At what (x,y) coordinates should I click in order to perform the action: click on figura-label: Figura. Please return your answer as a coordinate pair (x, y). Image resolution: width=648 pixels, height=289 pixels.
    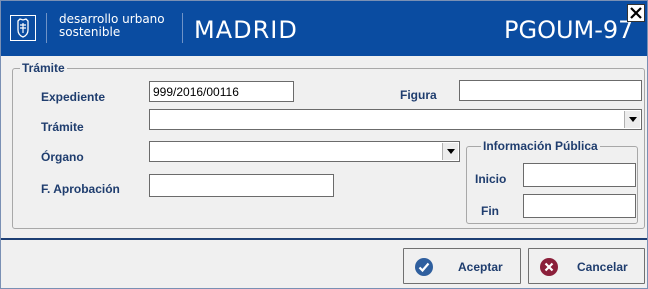
    Looking at the image, I should click on (418, 95).